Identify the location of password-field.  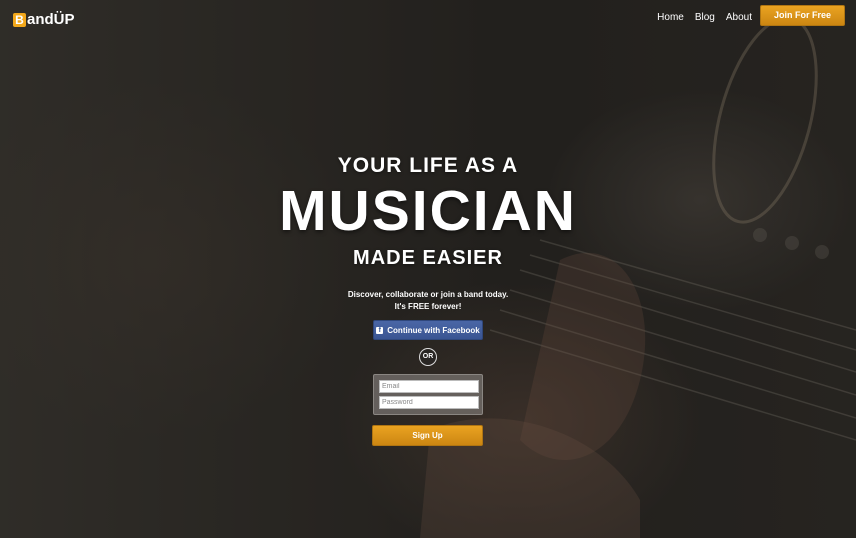
(429, 402).